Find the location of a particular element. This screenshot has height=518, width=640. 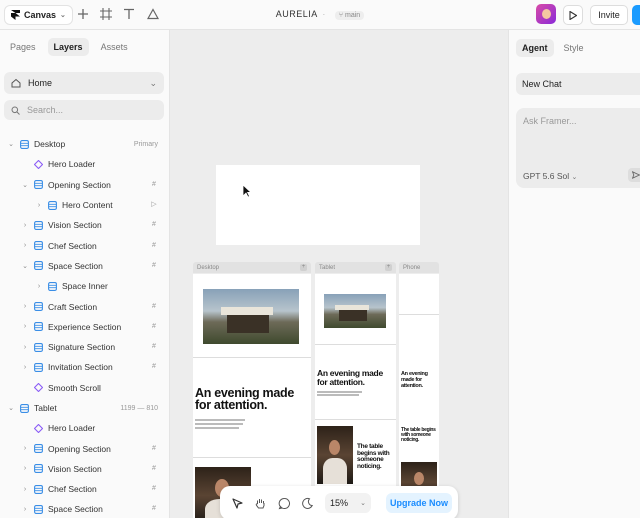

chat-select: New Chat is located at coordinates (578, 84).